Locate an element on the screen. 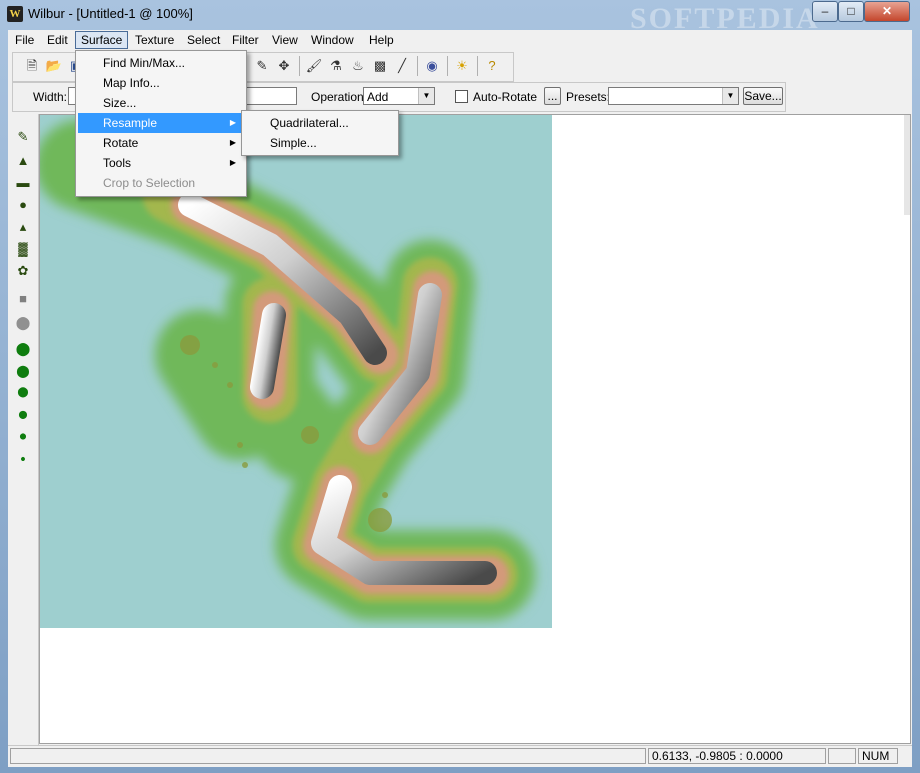 This screenshot has width=920, height=773. menu-filter: Filter is located at coordinates (245, 40).